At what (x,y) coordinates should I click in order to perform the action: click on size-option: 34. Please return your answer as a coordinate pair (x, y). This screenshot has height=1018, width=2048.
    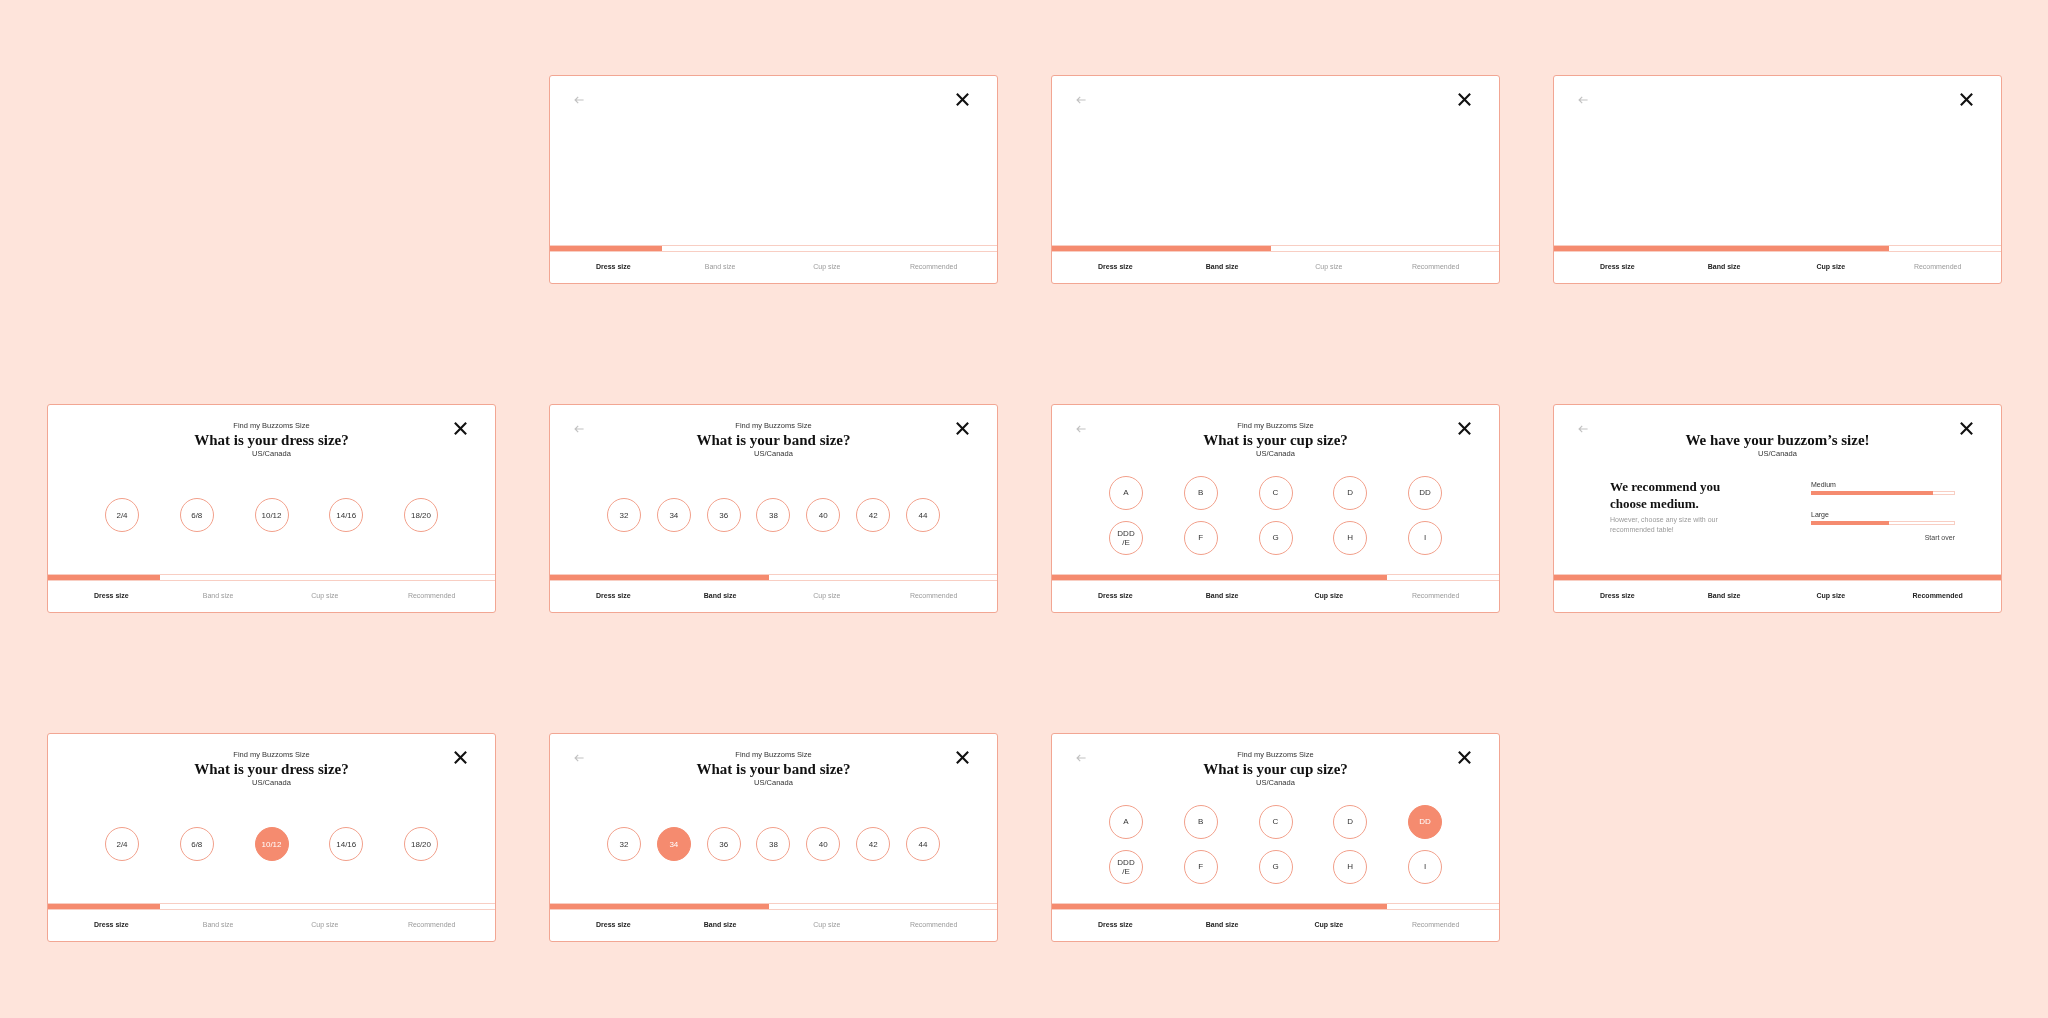
    Looking at the image, I should click on (673, 515).